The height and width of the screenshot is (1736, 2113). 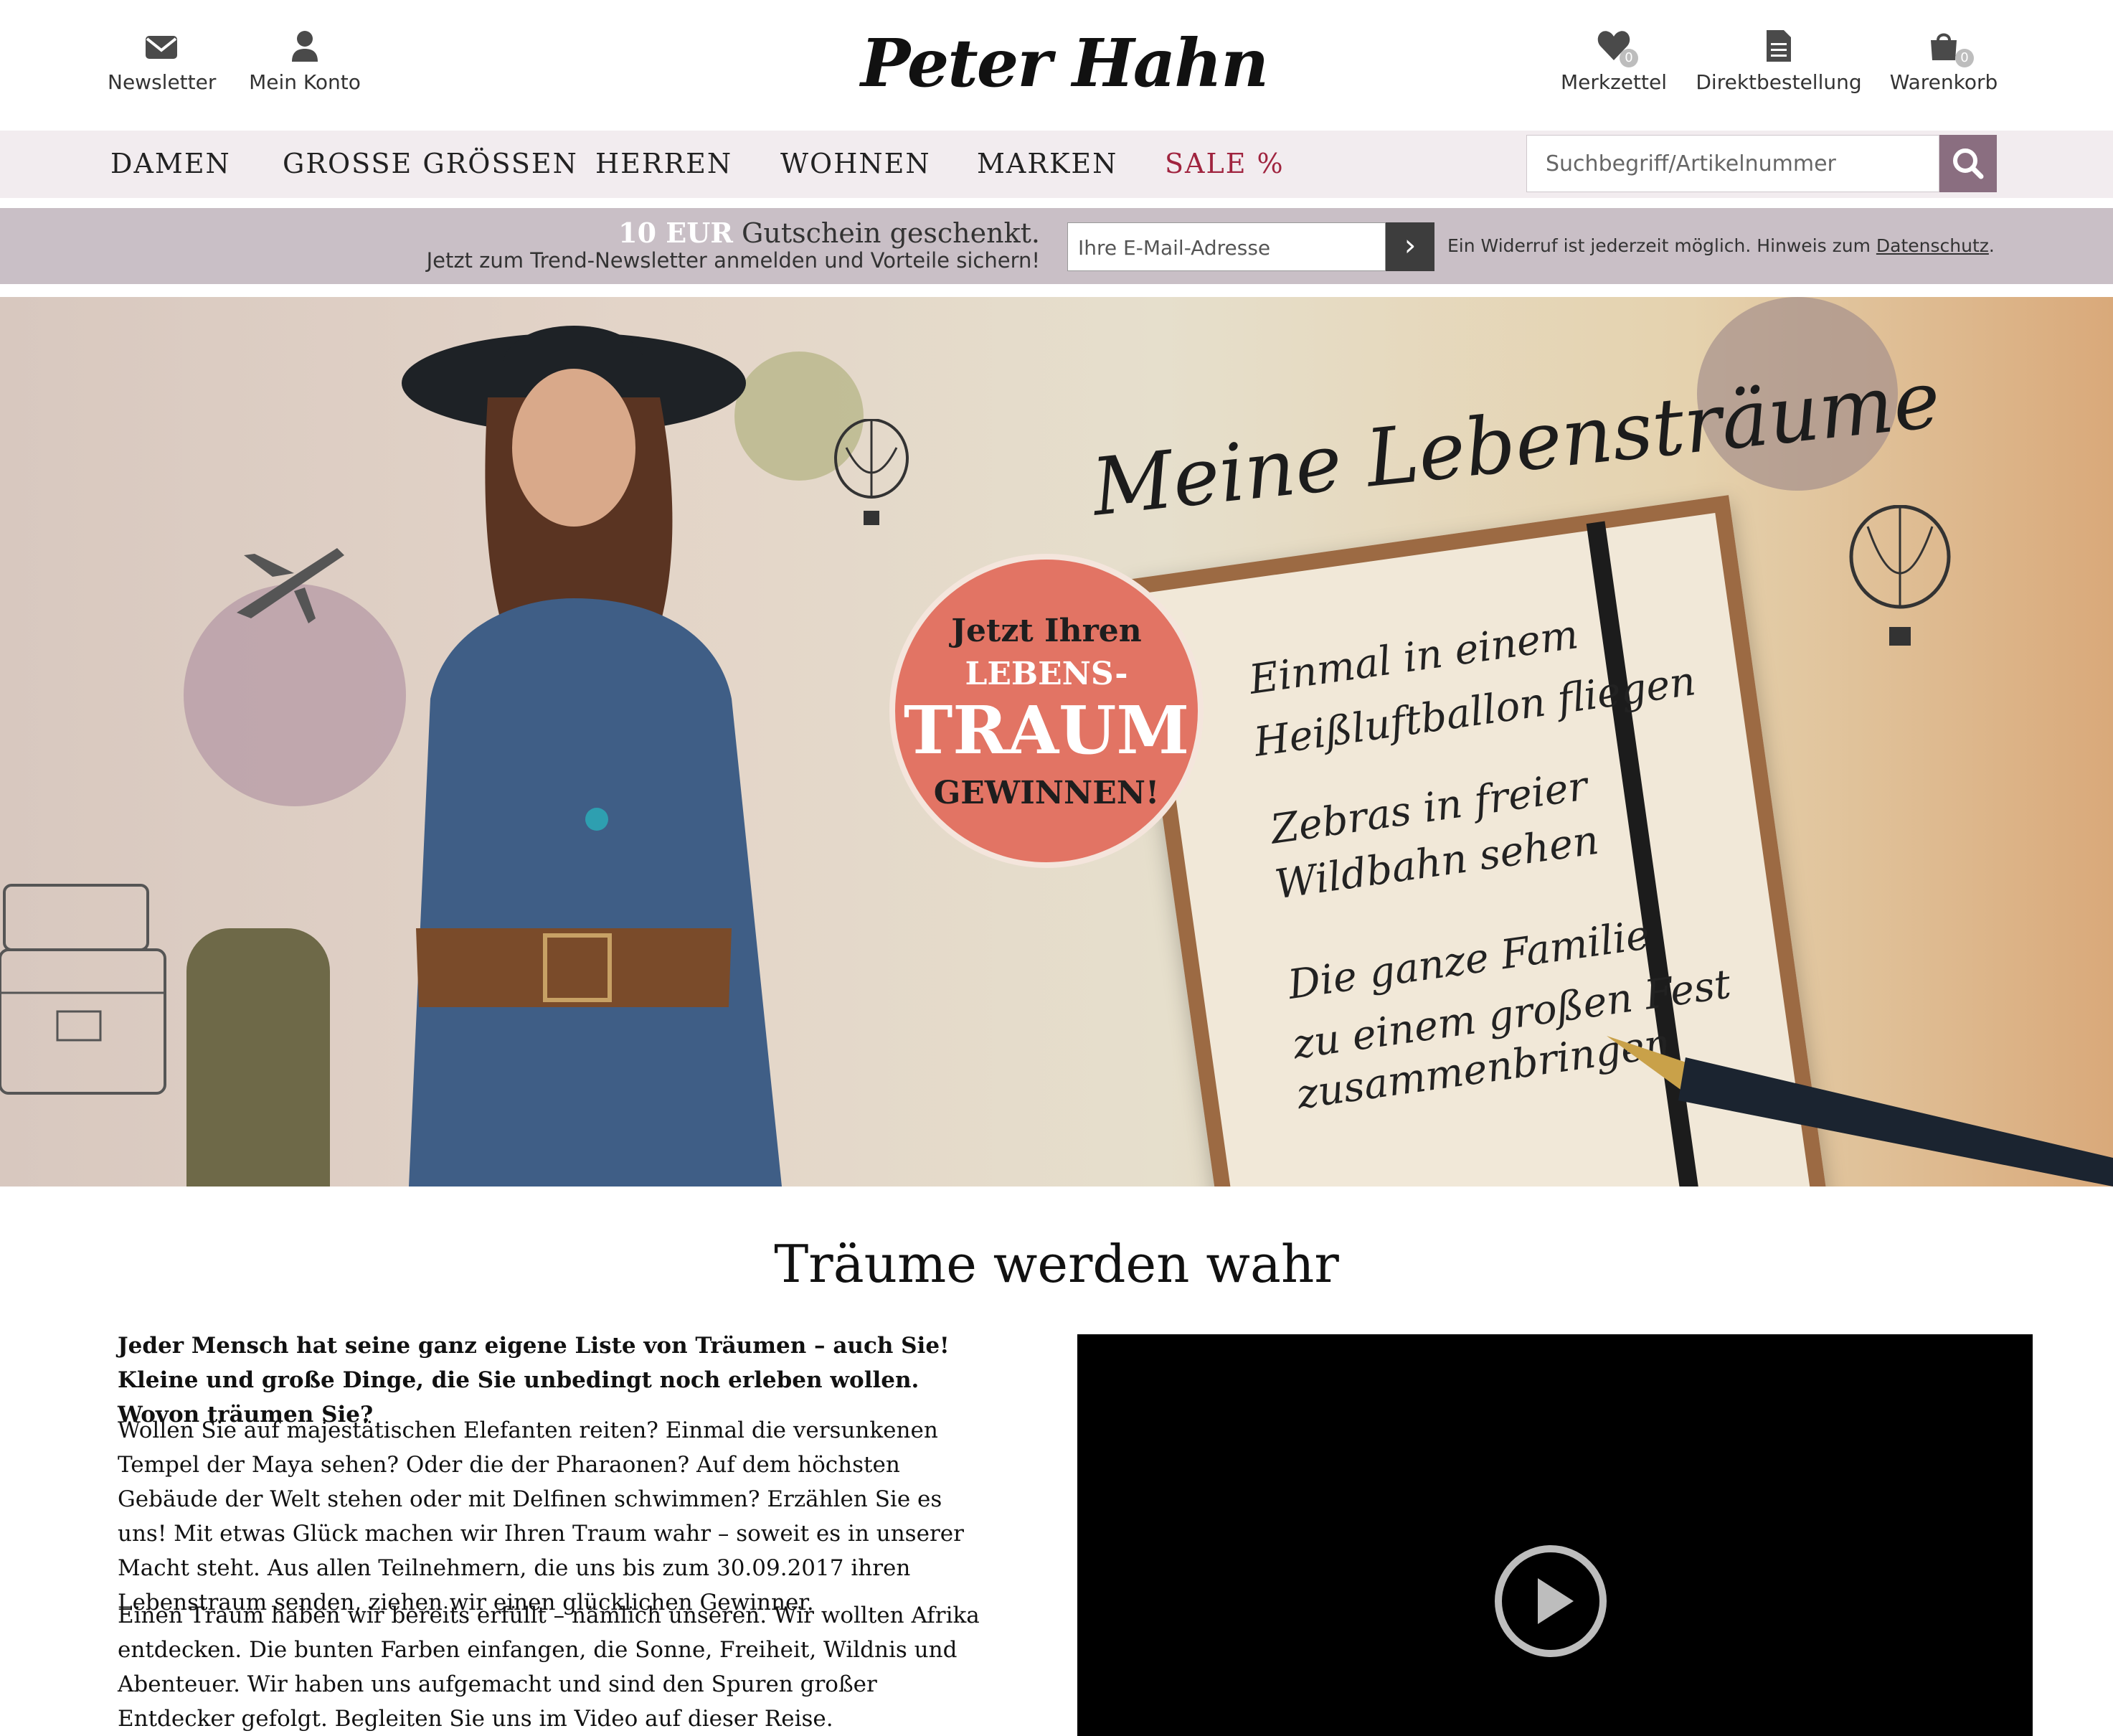 I want to click on direct-order-label: Direktbestellung, so click(x=1779, y=82).